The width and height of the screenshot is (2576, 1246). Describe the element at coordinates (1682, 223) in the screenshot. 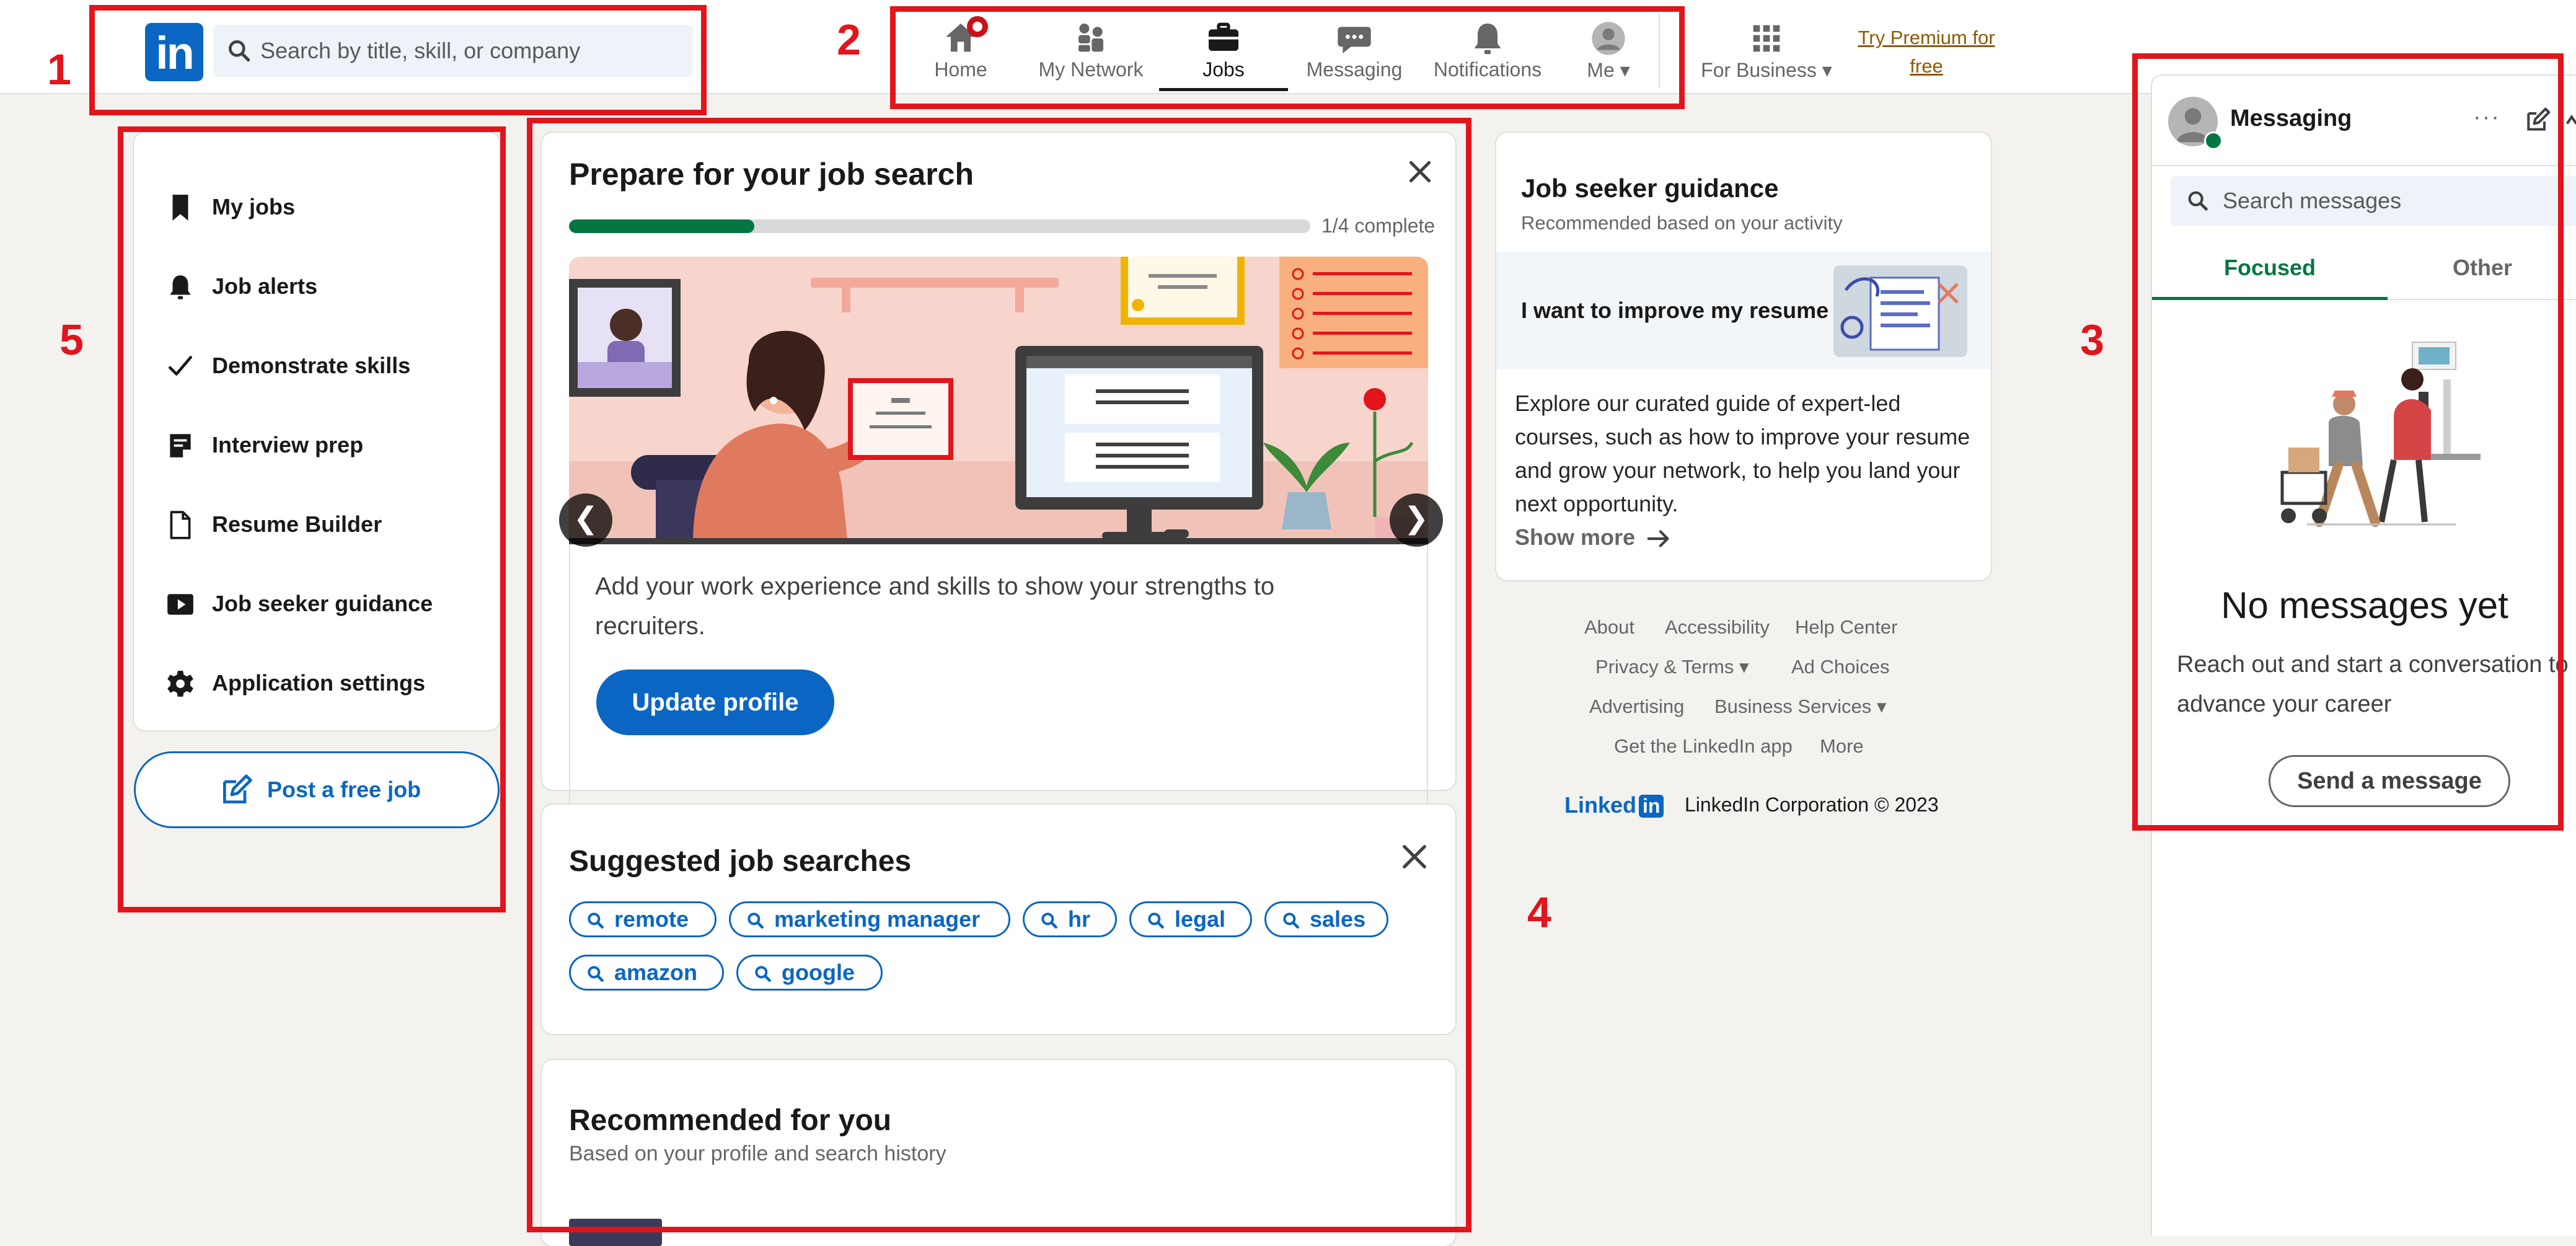

I see `card-subtitle: Recommended based on your activity` at that location.